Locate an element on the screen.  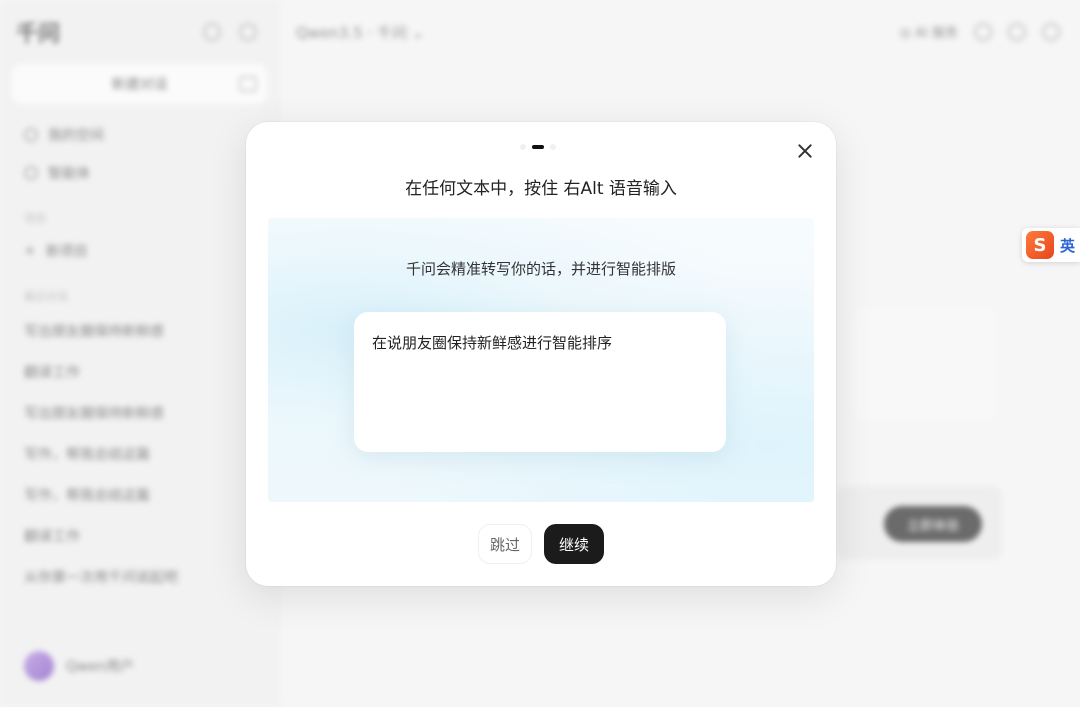
ime-status-indicator: S 英 is located at coordinates (1051, 245).